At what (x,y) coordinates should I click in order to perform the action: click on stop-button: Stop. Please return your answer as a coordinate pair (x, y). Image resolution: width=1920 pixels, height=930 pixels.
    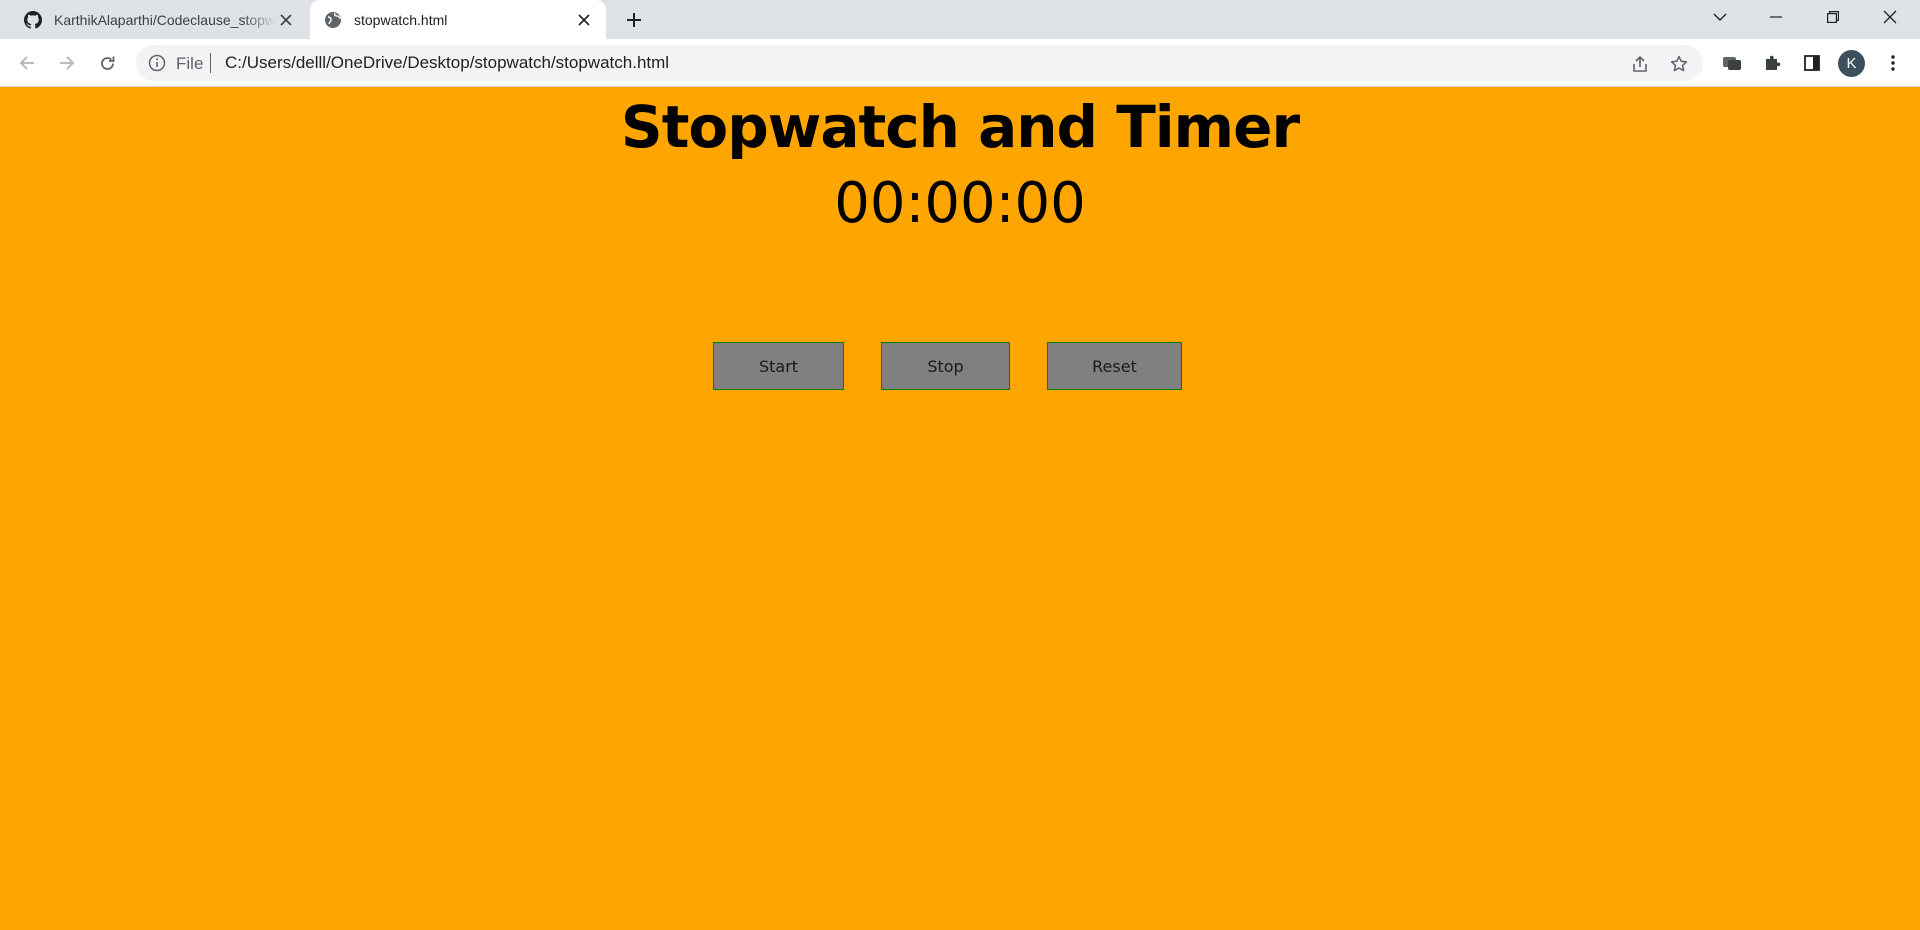
    Looking at the image, I should click on (945, 366).